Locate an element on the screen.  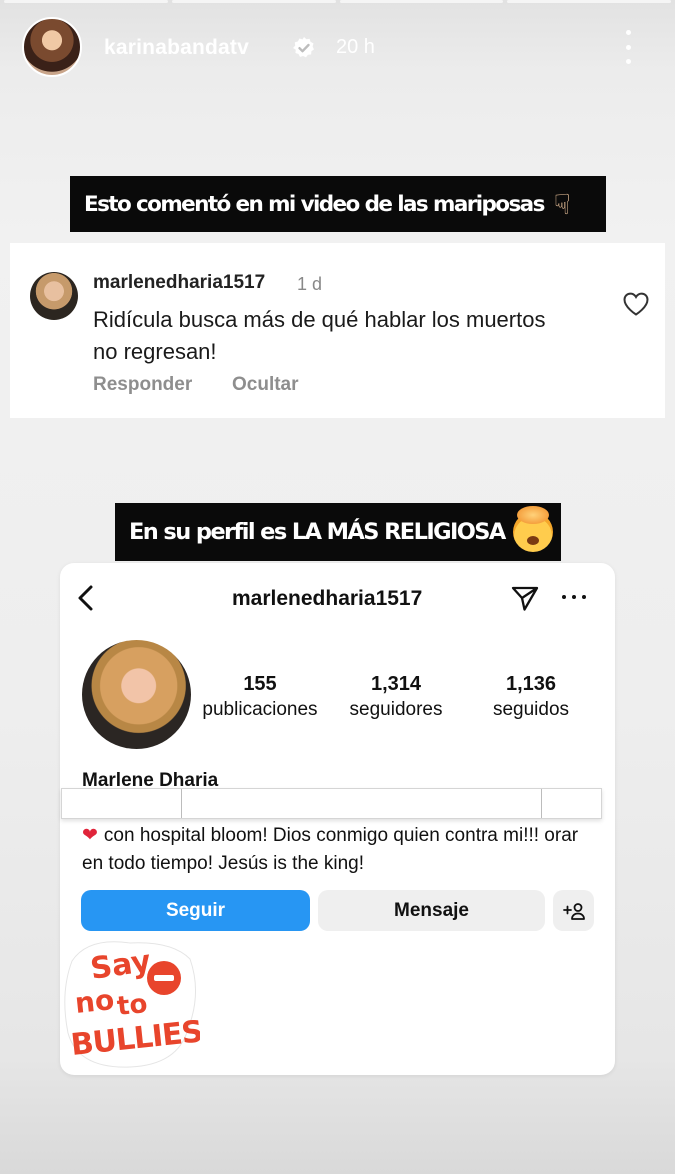
like-heart-icon is located at coordinates (636, 304).